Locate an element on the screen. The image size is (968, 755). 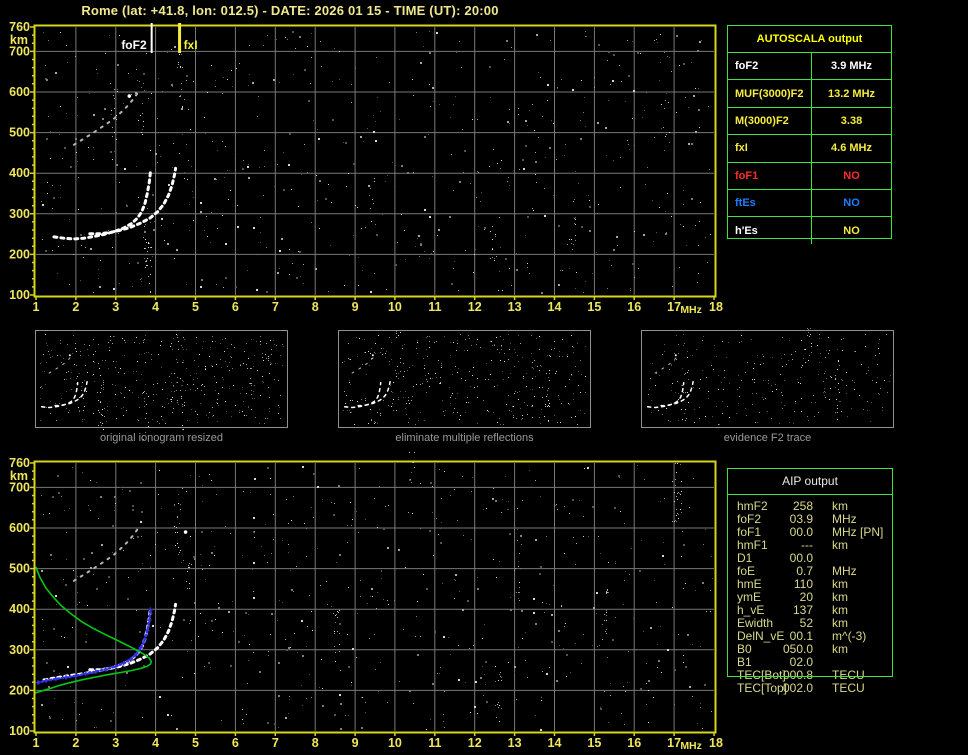
marker-foF2: foF2 is located at coordinates (137, 38).